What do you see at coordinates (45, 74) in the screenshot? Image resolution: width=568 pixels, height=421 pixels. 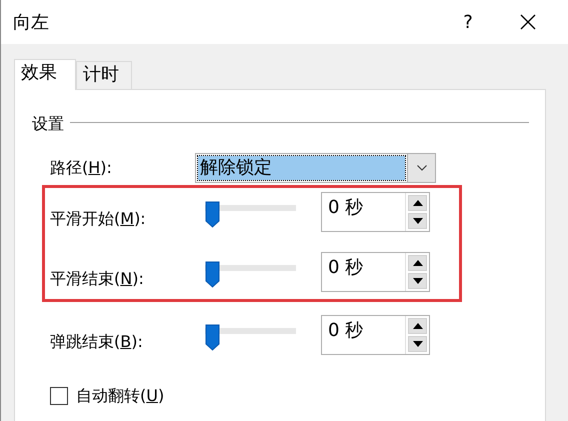 I see `tab: 效果` at bounding box center [45, 74].